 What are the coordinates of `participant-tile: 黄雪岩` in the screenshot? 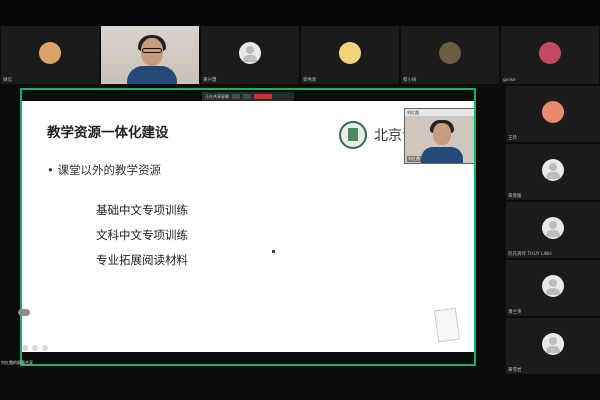 It's located at (553, 346).